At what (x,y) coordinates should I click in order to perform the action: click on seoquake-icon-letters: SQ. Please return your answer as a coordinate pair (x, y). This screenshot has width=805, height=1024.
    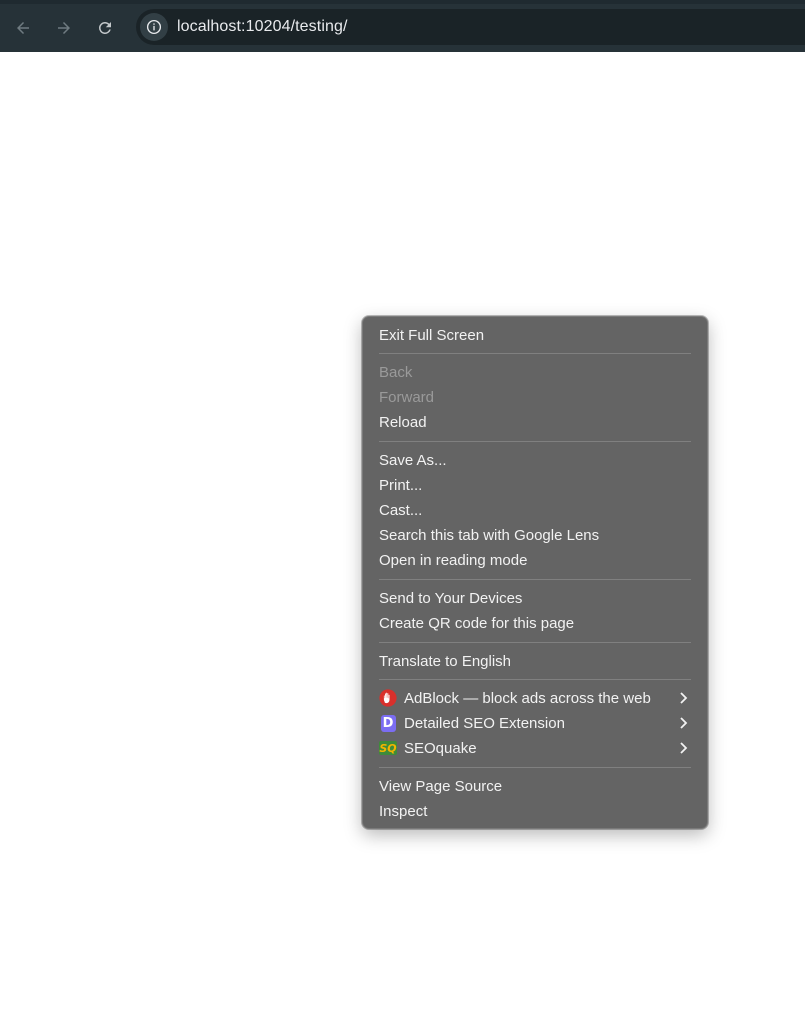
    Looking at the image, I should click on (388, 748).